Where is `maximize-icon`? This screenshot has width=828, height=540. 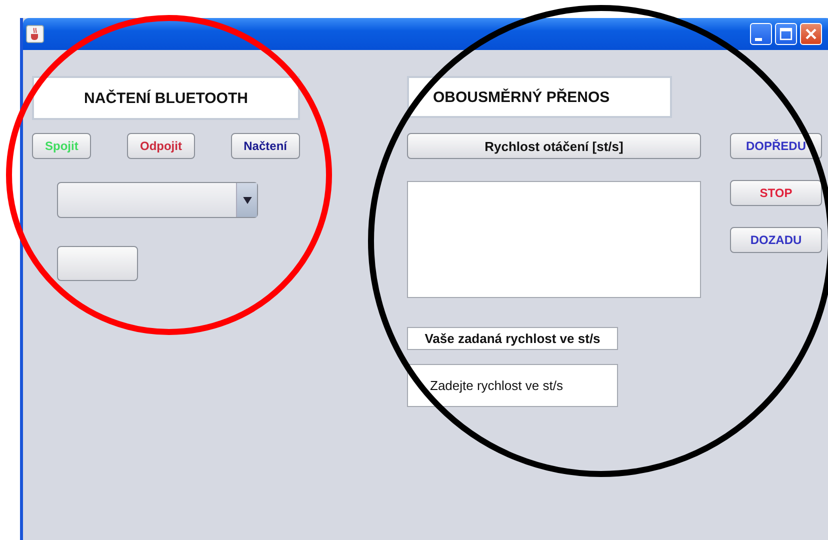
maximize-icon is located at coordinates (786, 34).